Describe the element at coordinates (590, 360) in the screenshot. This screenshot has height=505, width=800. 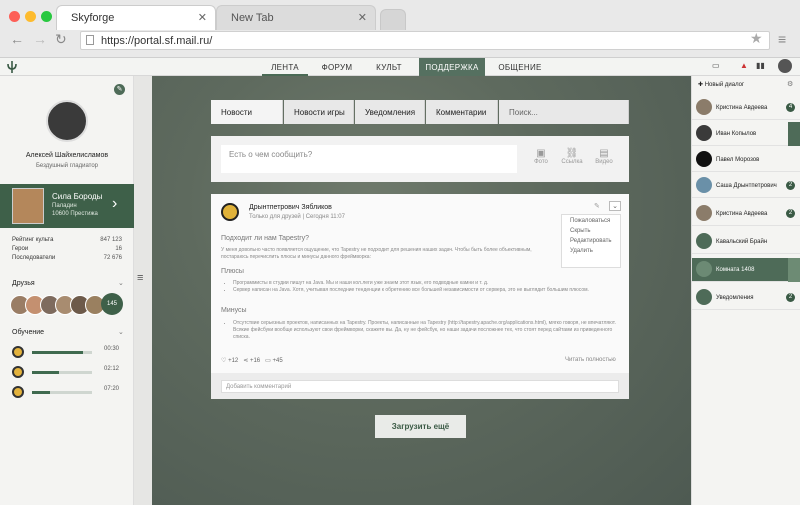
I see `read-more-link: Читать полностью` at that location.